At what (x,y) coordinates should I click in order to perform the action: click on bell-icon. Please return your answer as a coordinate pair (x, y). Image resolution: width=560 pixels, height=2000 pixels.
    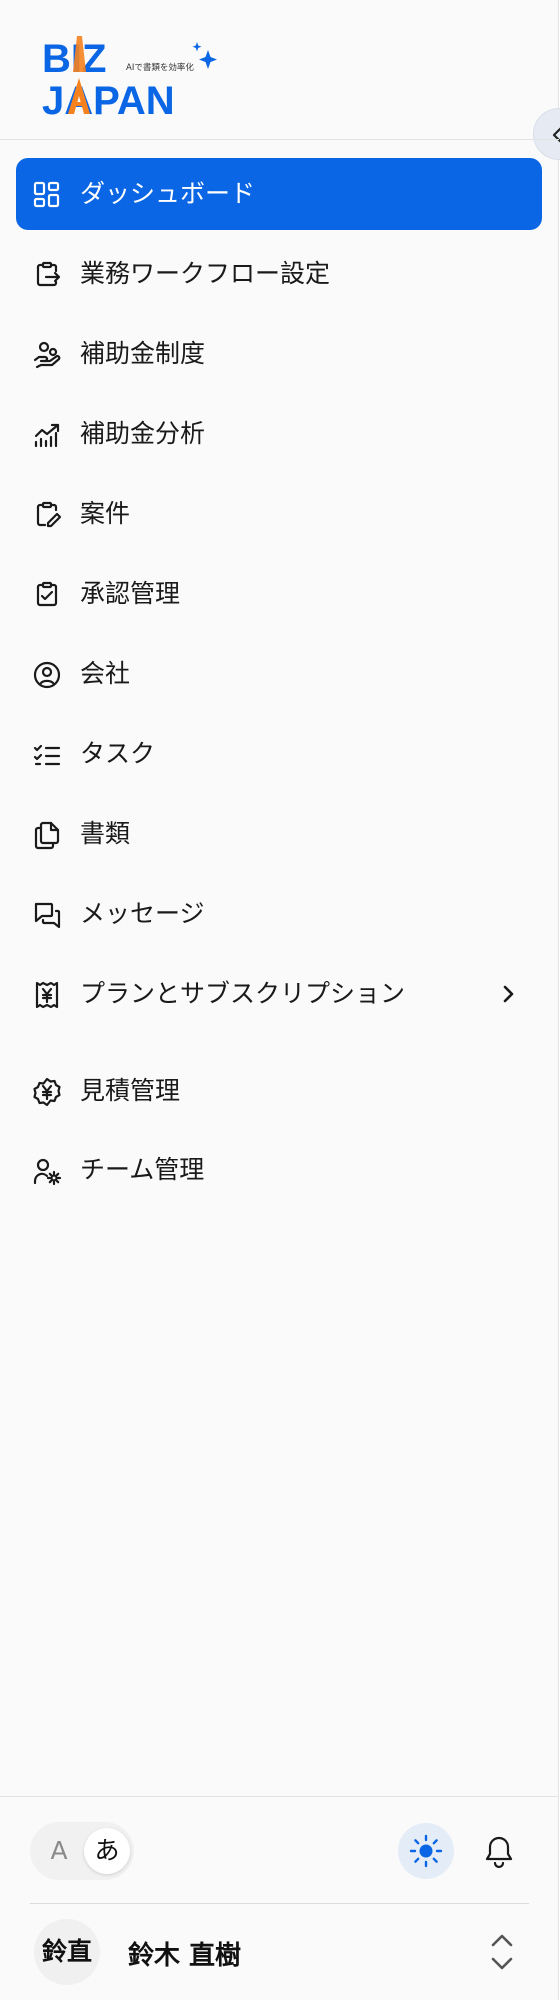
    Looking at the image, I should click on (499, 1852).